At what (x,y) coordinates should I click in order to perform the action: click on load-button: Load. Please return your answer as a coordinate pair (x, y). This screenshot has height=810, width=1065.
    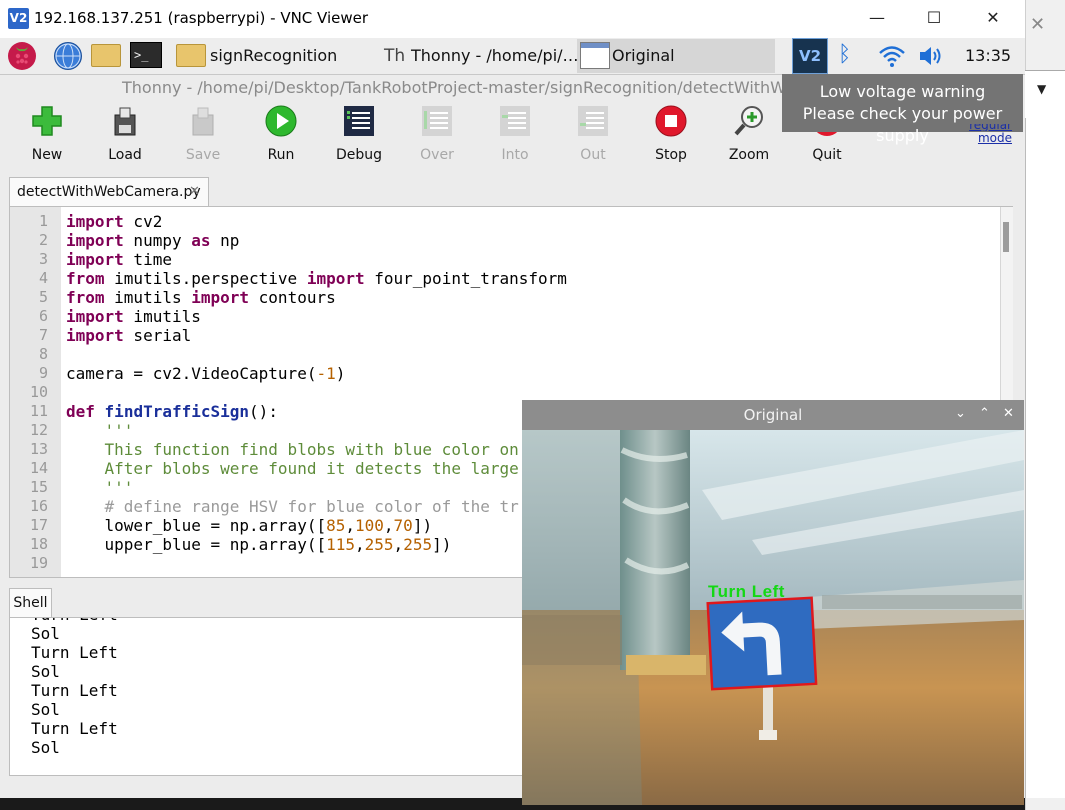
    Looking at the image, I should click on (125, 136).